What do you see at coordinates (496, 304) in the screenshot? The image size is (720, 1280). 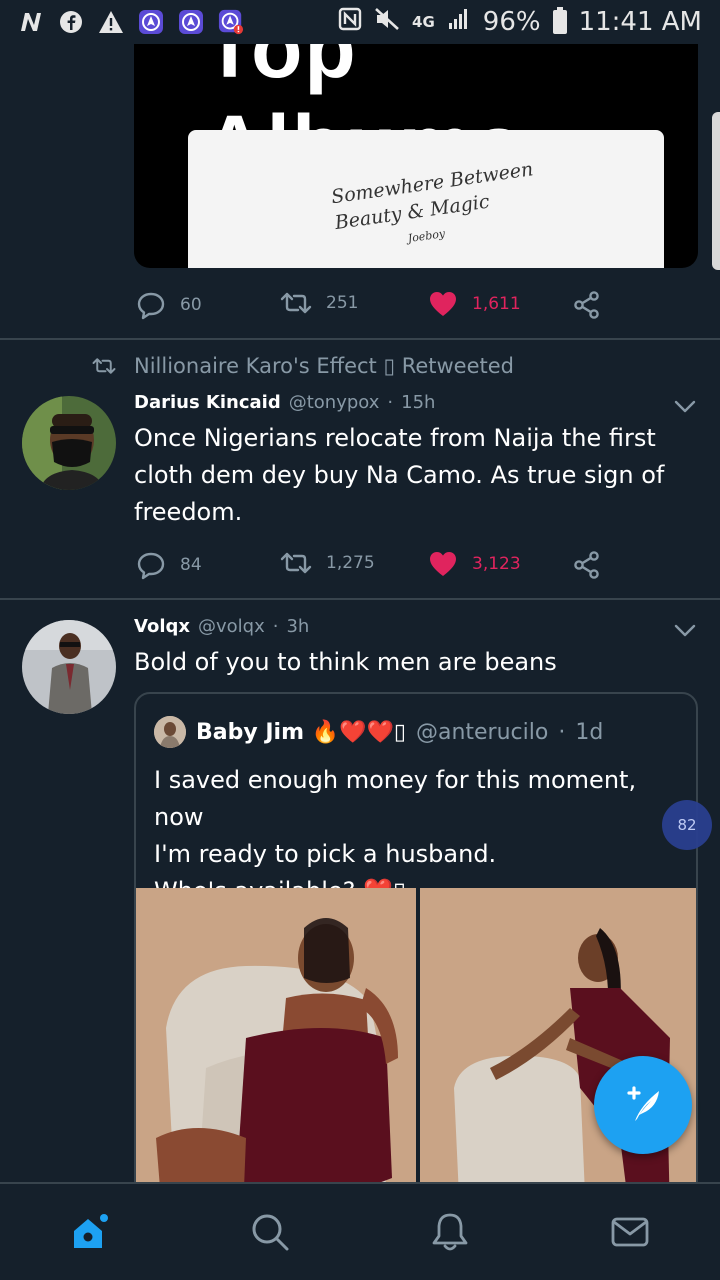 I see `like-count: 1,611` at bounding box center [496, 304].